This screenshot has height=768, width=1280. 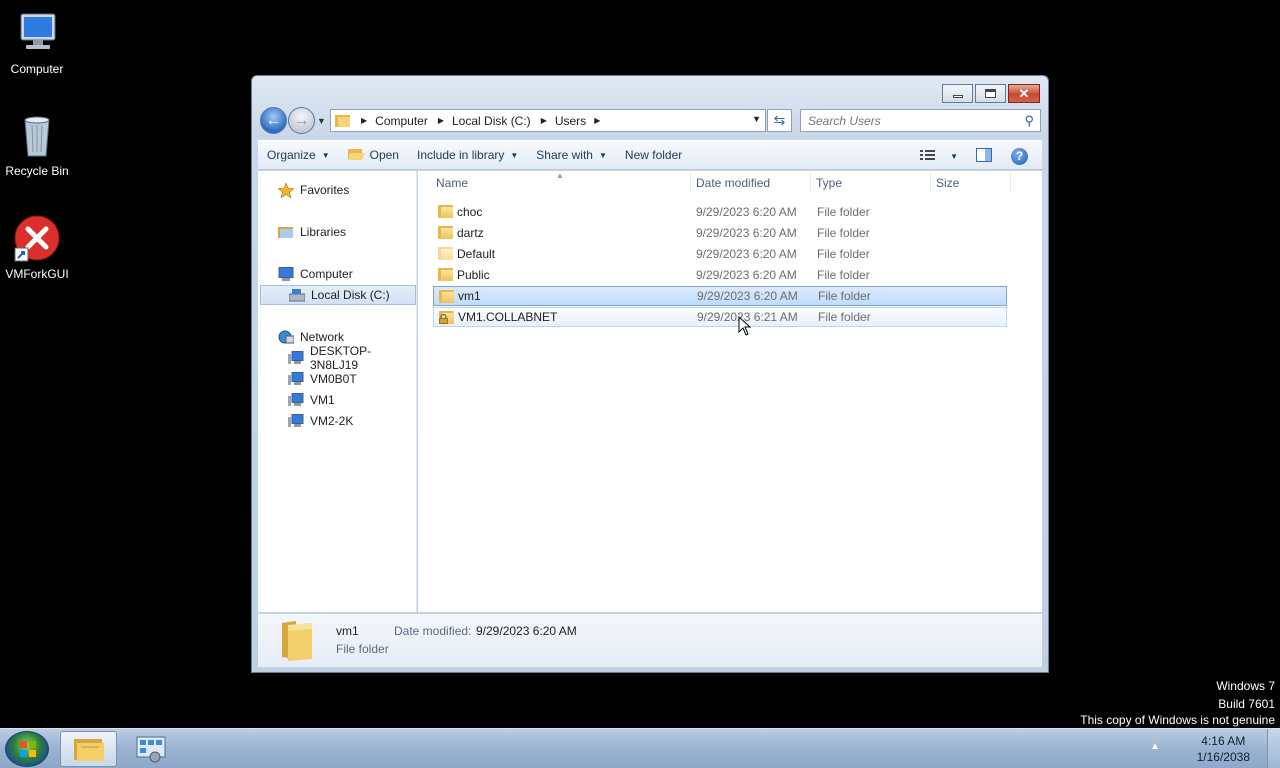 What do you see at coordinates (343, 121) in the screenshot?
I see `address-folder-icon` at bounding box center [343, 121].